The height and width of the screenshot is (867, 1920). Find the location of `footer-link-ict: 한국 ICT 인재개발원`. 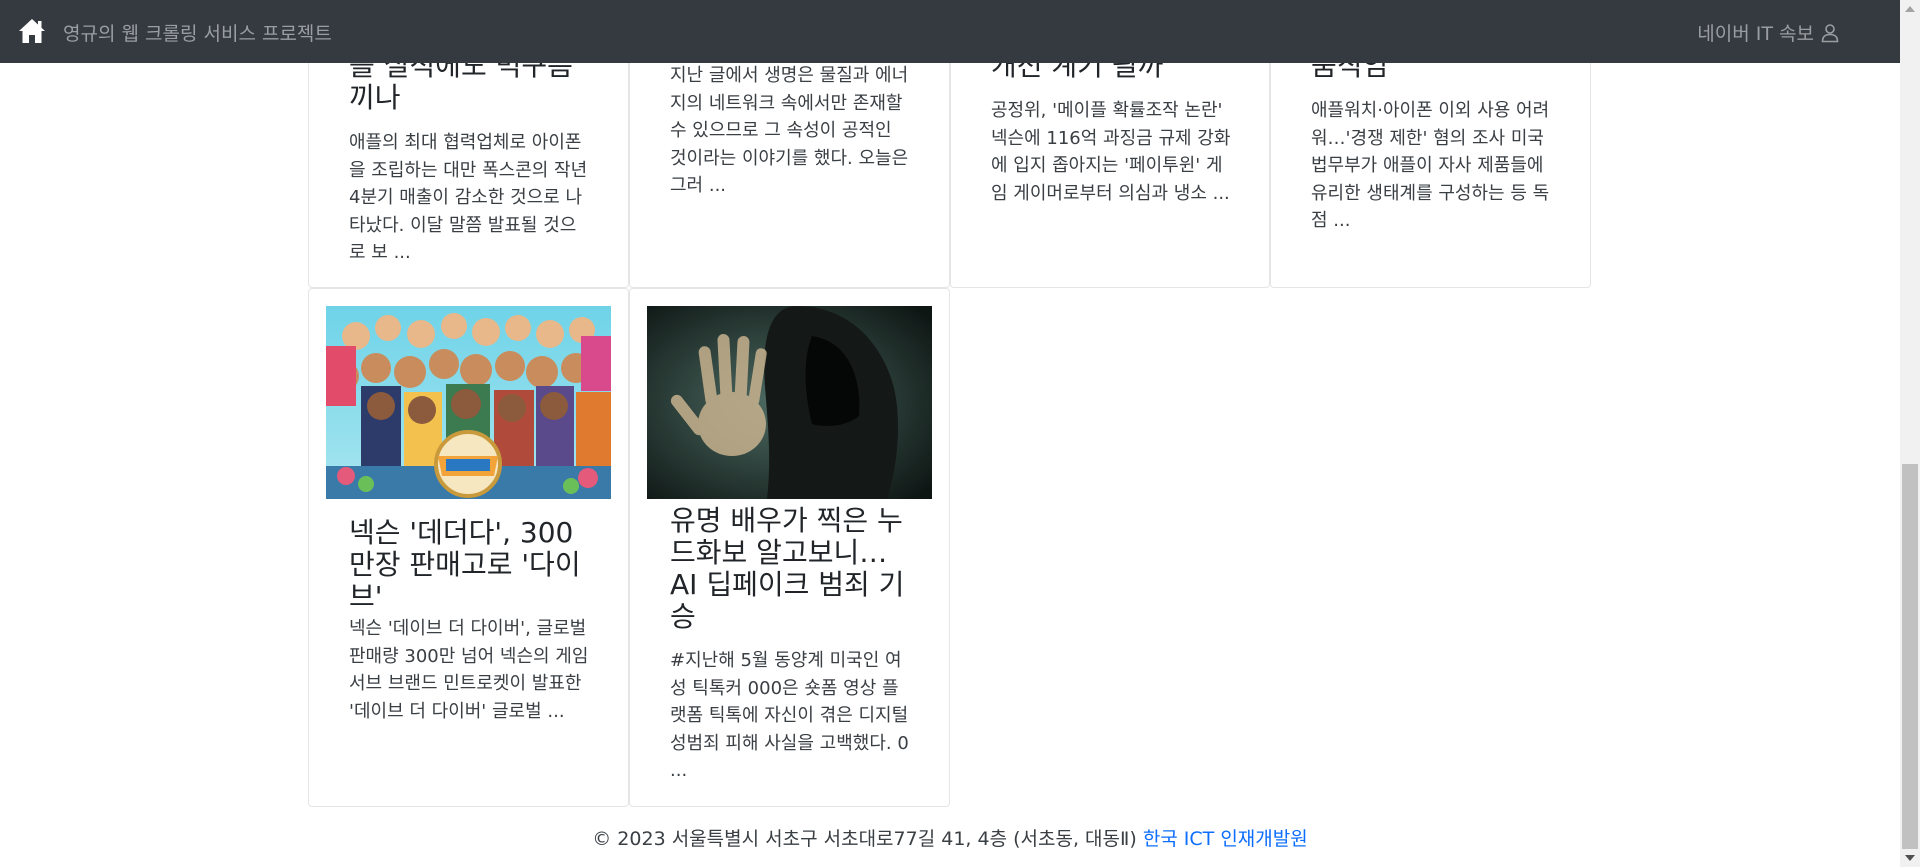

footer-link-ict: 한국 ICT 인재개발원 is located at coordinates (1225, 839).